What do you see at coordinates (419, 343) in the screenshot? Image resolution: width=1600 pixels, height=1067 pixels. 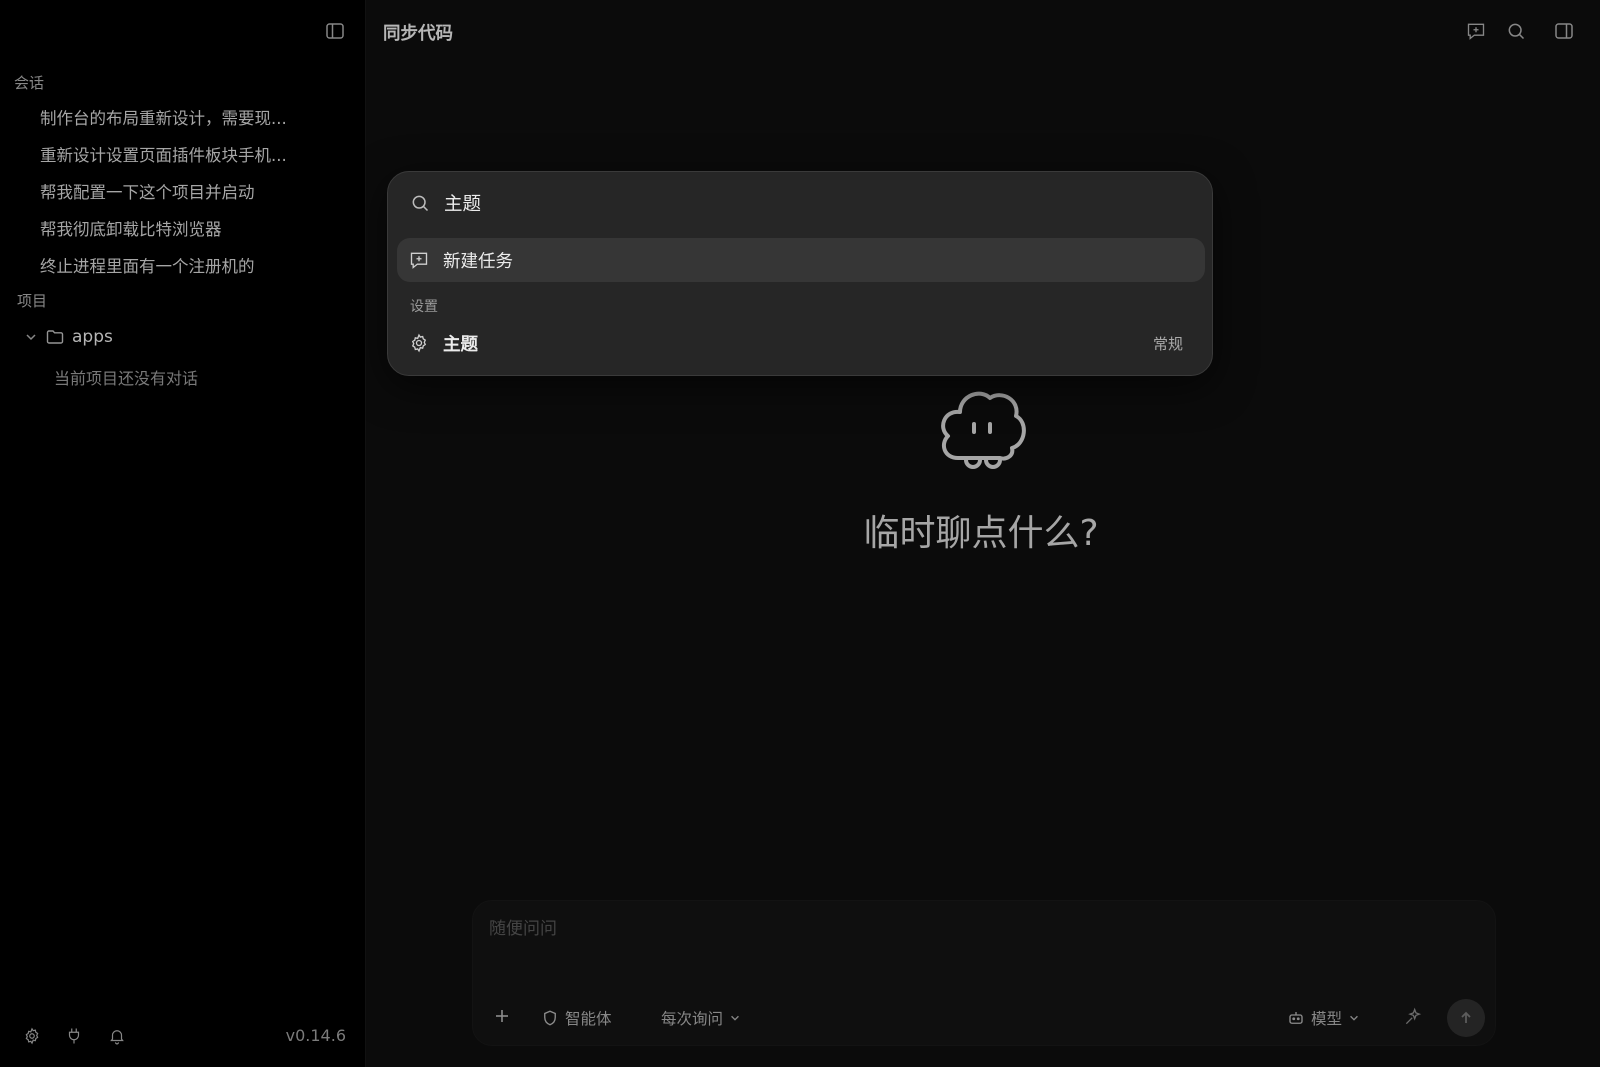 I see `gear-icon` at bounding box center [419, 343].